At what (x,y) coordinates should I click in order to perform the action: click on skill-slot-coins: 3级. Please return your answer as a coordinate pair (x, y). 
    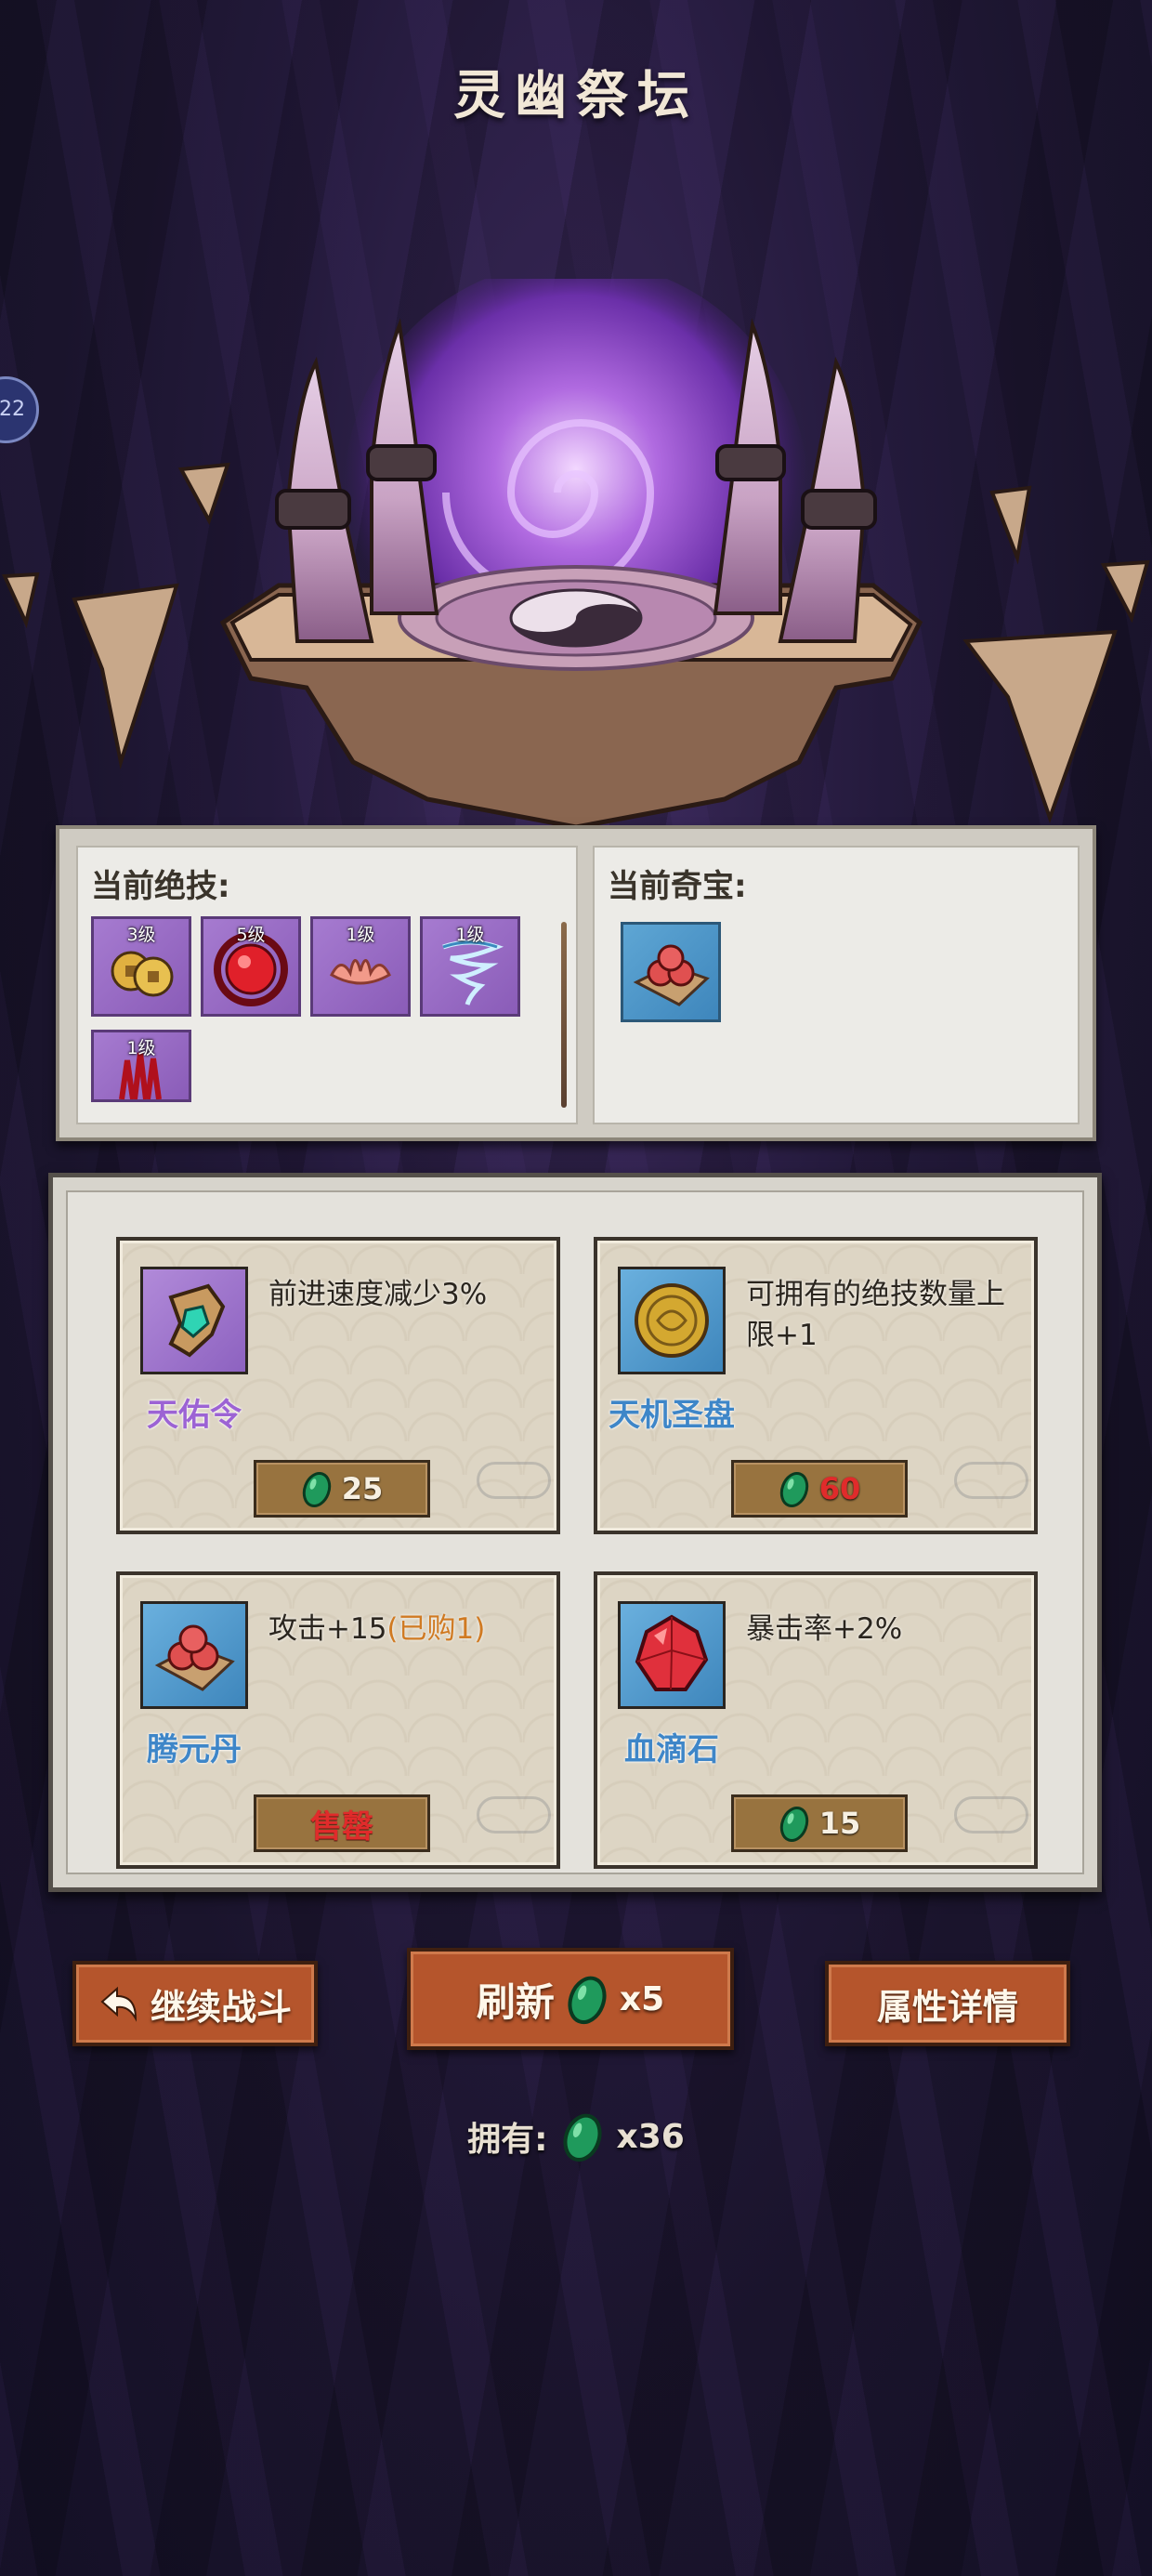
    Looking at the image, I should click on (141, 966).